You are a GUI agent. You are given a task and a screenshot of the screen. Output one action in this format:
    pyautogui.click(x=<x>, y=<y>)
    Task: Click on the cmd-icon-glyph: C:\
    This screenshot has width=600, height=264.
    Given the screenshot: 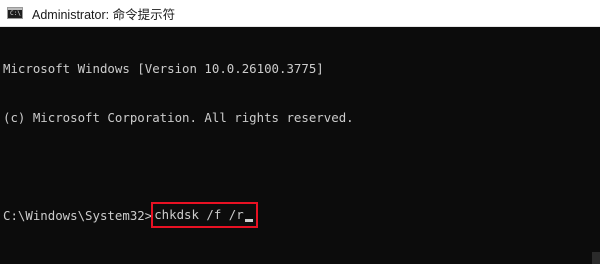 What is the action you would take?
    pyautogui.click(x=15, y=13)
    